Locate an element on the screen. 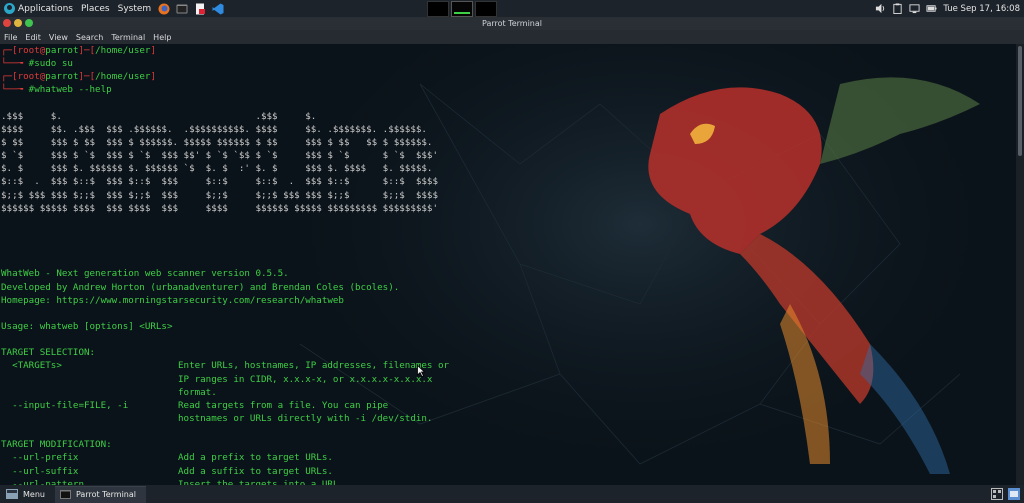  places-label: Places is located at coordinates (95, 8).